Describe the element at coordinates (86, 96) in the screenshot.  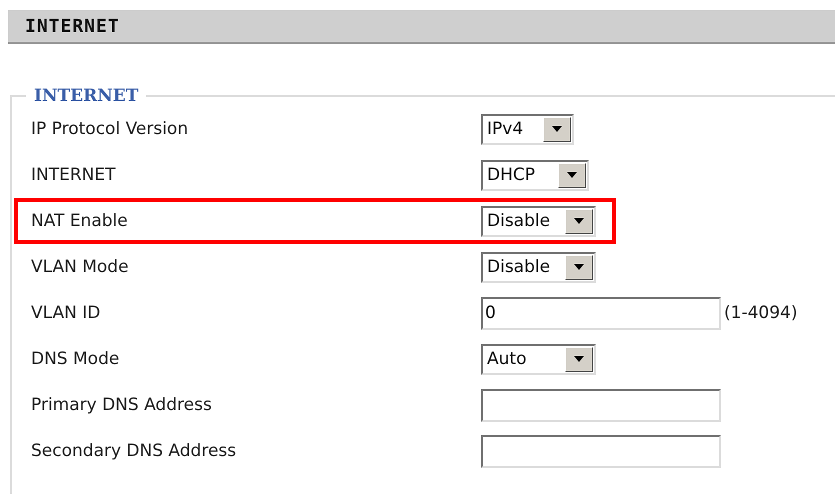
I see `group-legend: INTERNET` at that location.